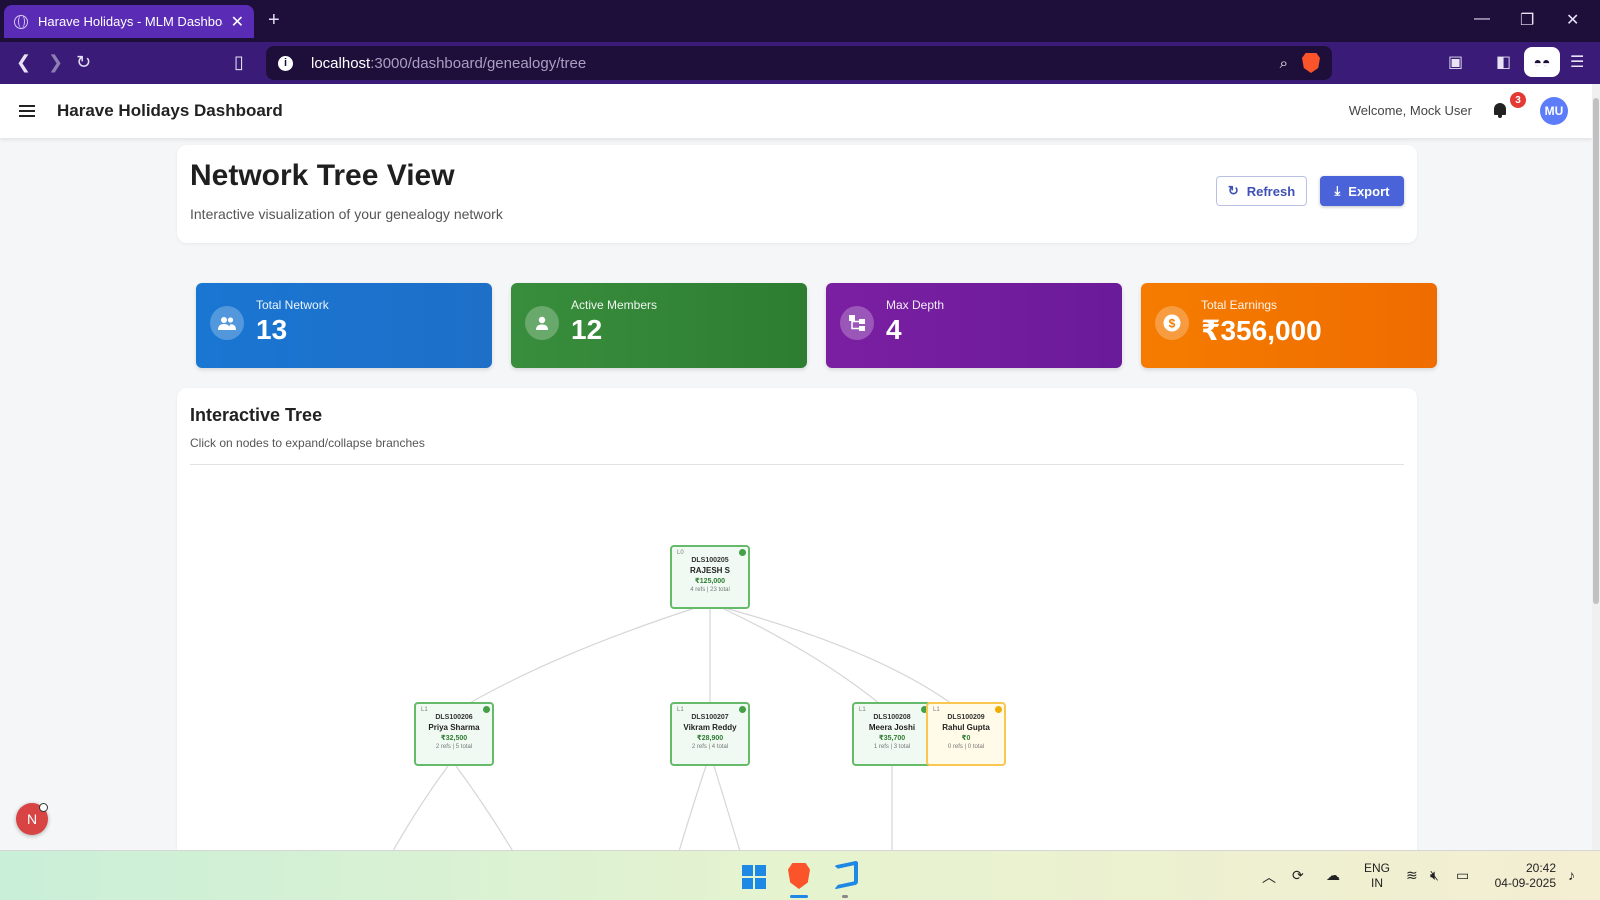 This screenshot has height=900, width=1600. What do you see at coordinates (1572, 20) in the screenshot?
I see `window-close-icon: ✕` at bounding box center [1572, 20].